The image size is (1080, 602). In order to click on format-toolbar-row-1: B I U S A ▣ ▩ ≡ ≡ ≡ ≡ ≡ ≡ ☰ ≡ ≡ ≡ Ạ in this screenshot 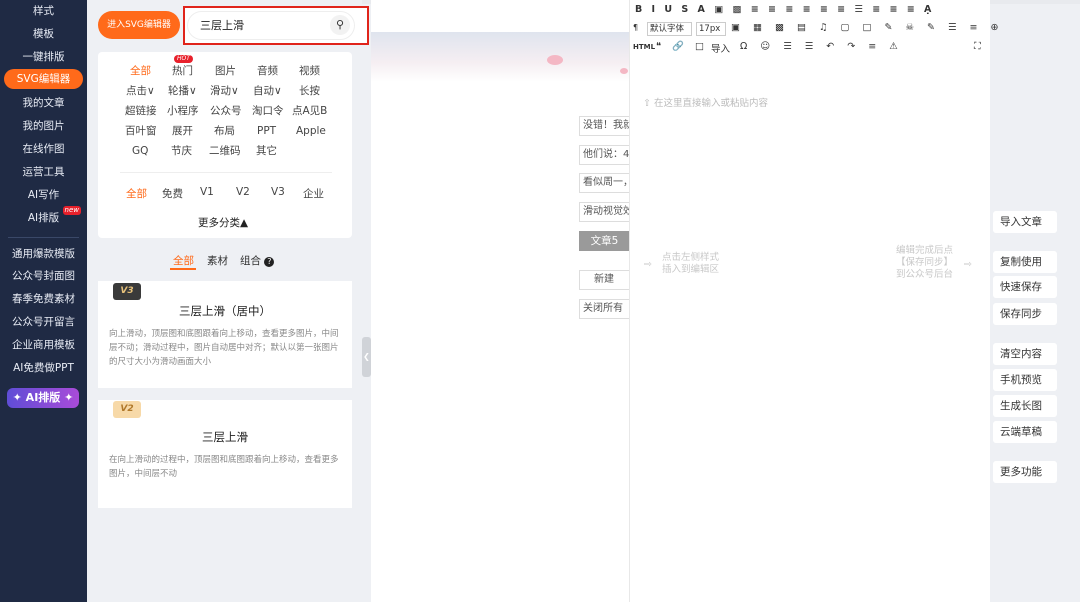, I will do `click(784, 9)`.